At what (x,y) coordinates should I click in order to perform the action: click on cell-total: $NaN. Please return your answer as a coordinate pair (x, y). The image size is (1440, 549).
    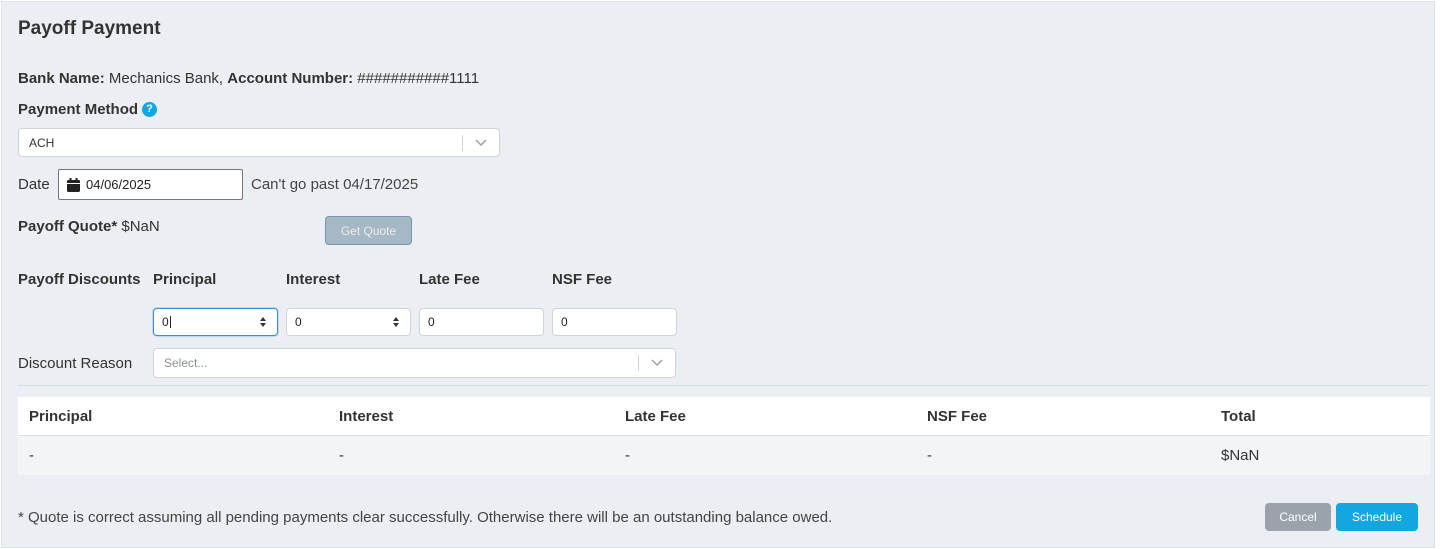
    Looking at the image, I should click on (1240, 455).